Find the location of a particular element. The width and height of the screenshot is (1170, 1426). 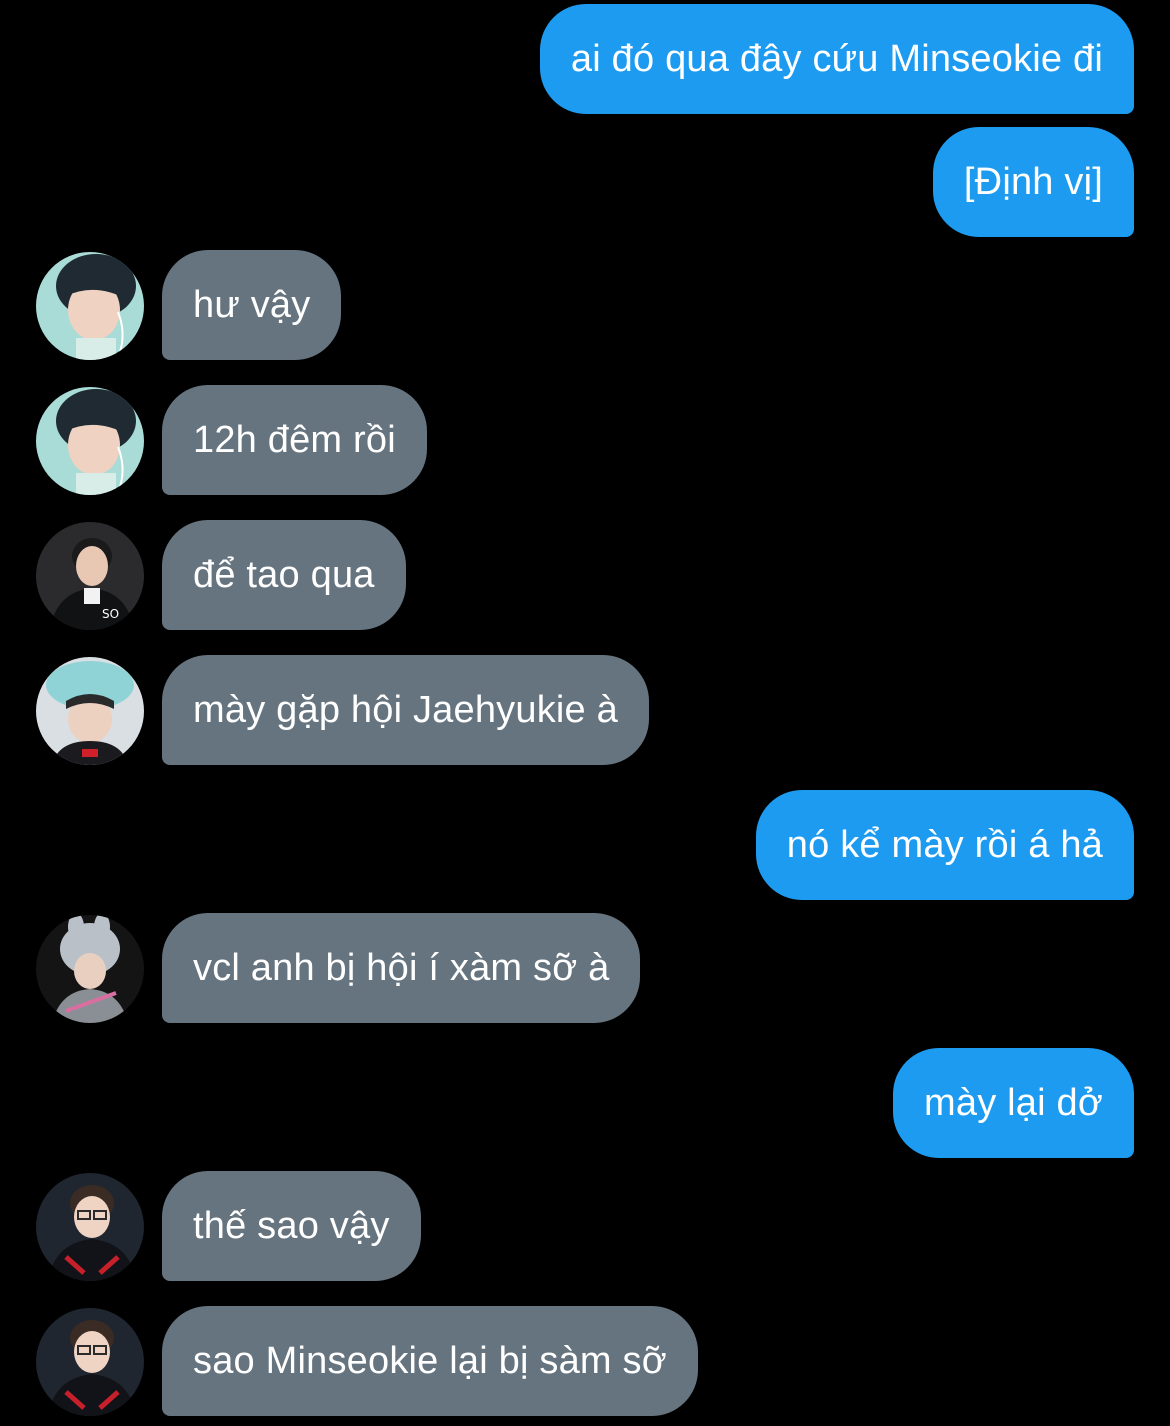

message-text: 12h đêm rồi is located at coordinates (294, 439).